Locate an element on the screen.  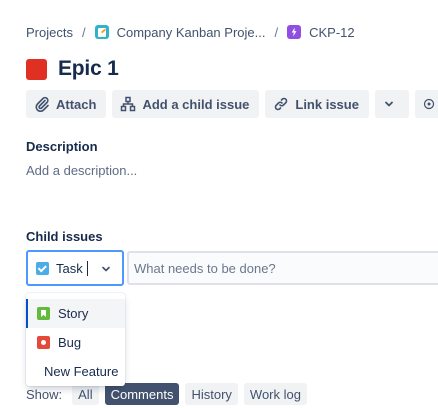
option-label: New Feature is located at coordinates (81, 371).